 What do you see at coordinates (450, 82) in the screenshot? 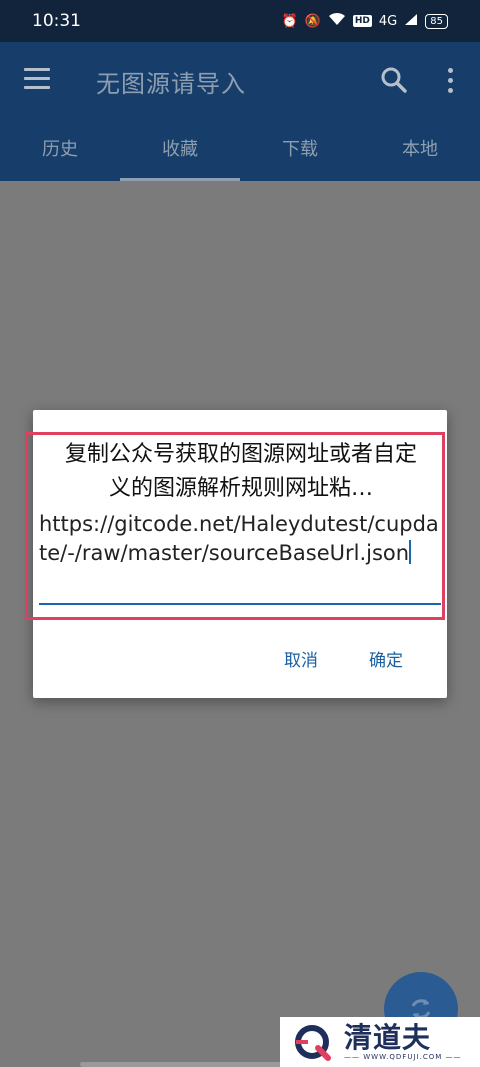
I see `more-options-icon` at bounding box center [450, 82].